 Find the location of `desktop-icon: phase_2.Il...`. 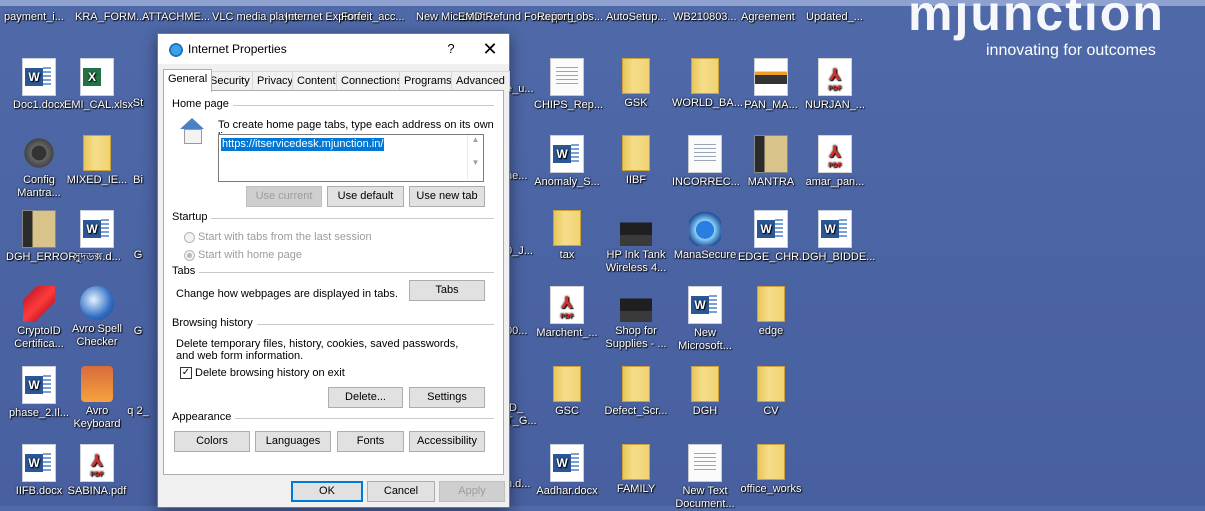

desktop-icon: phase_2.Il... is located at coordinates (39, 393).